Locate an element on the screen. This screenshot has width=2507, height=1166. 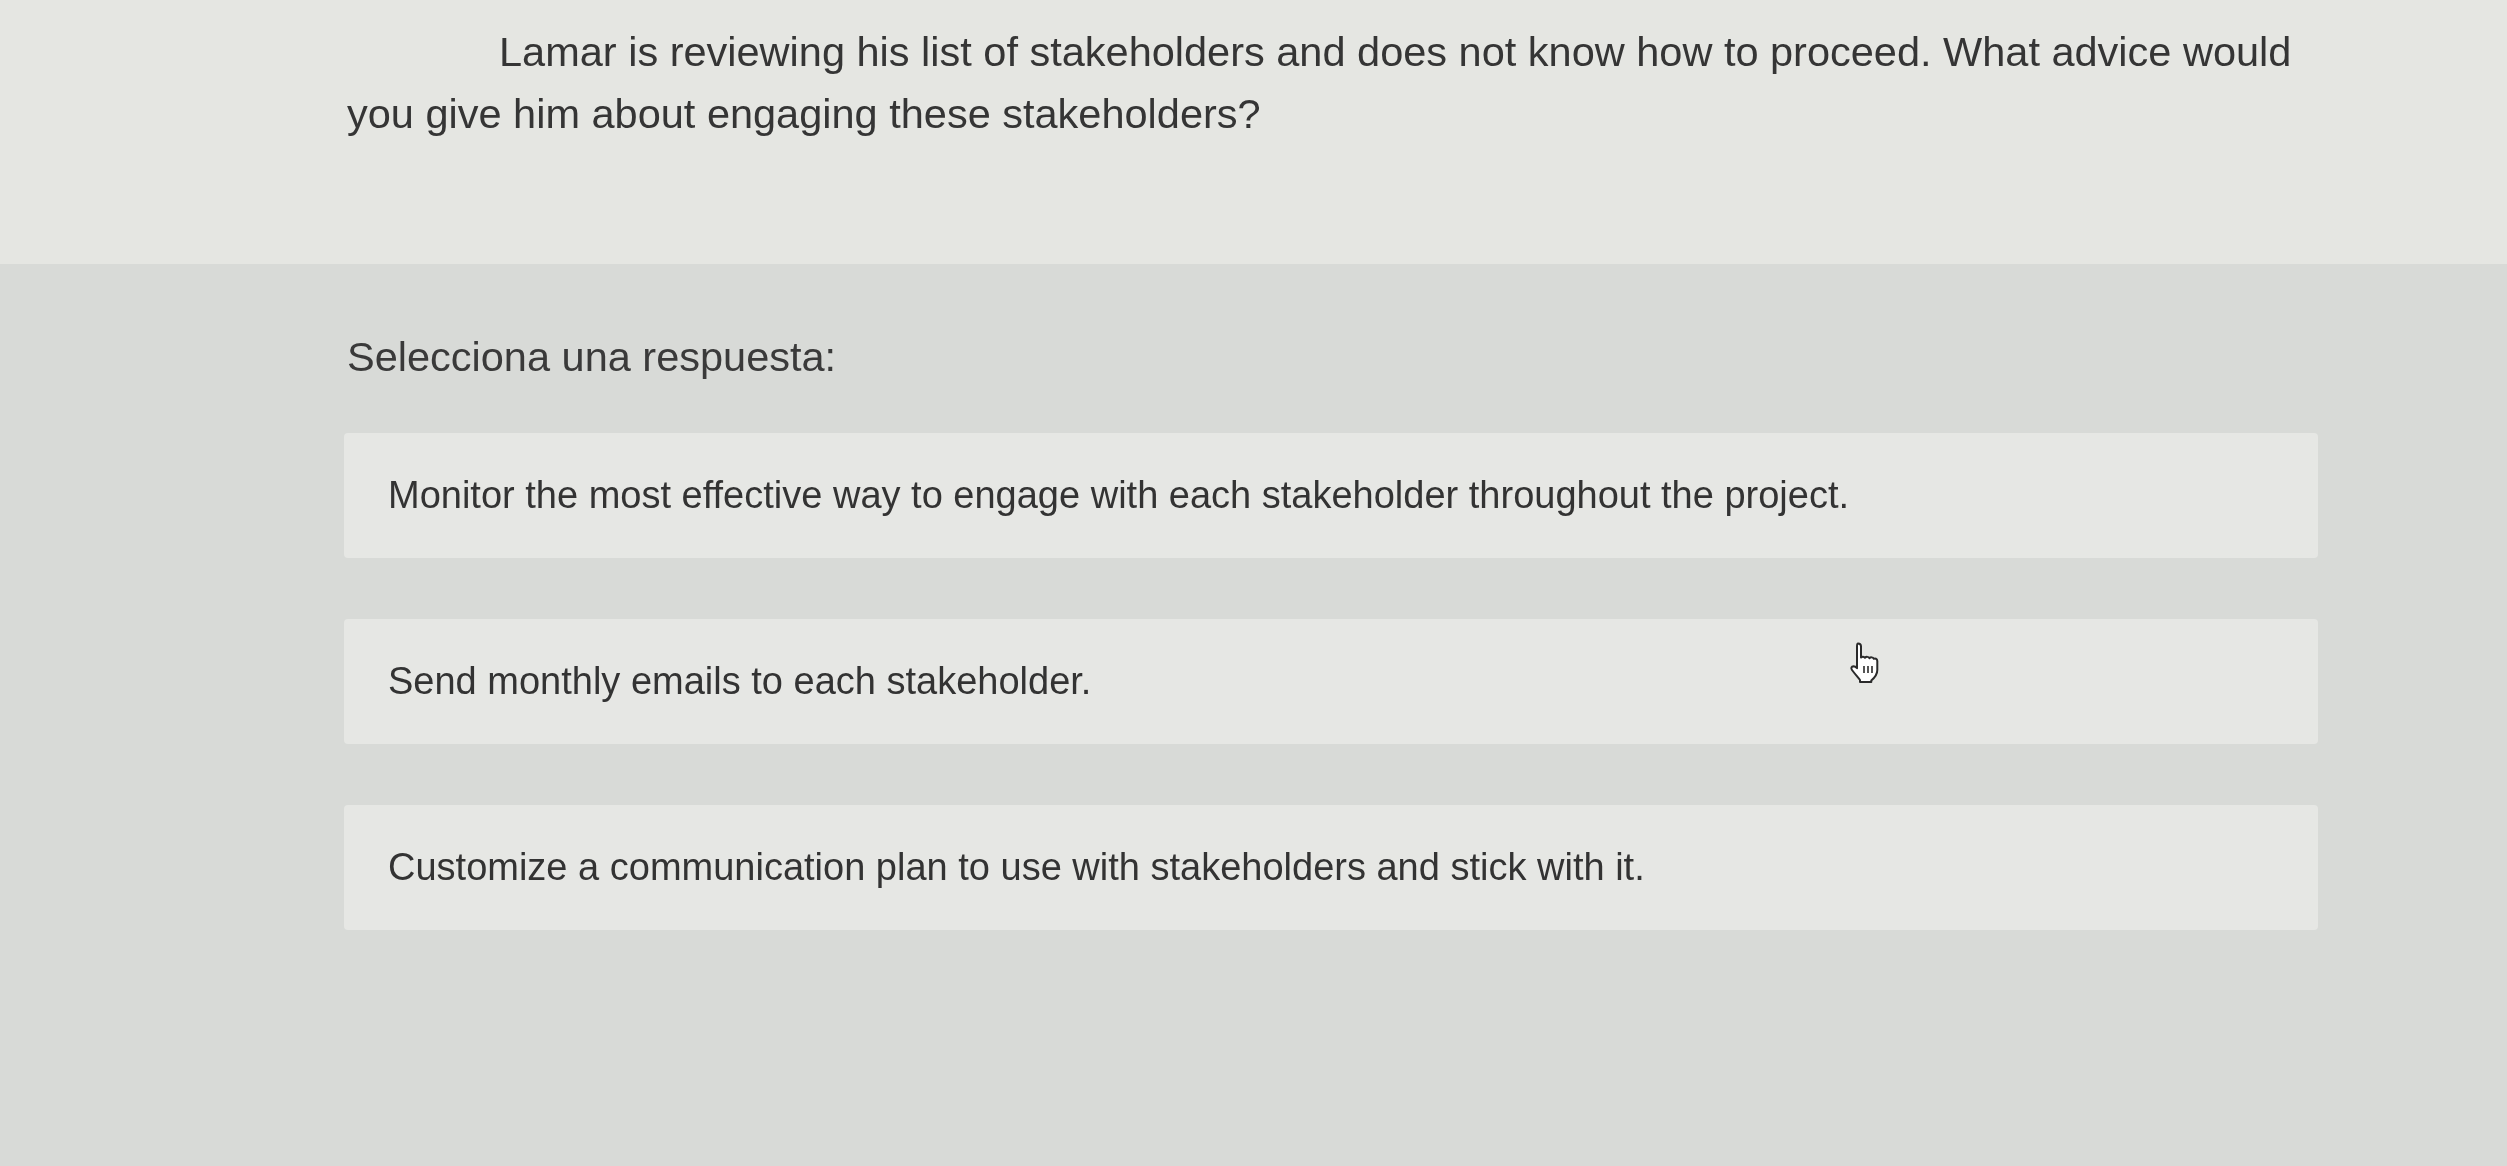
question-text: Lamar is reviewing his list of stakeholders and does not know how to proceed. What advice would you give him about engaging these stakeholders? is located at coordinates (1320, 83).